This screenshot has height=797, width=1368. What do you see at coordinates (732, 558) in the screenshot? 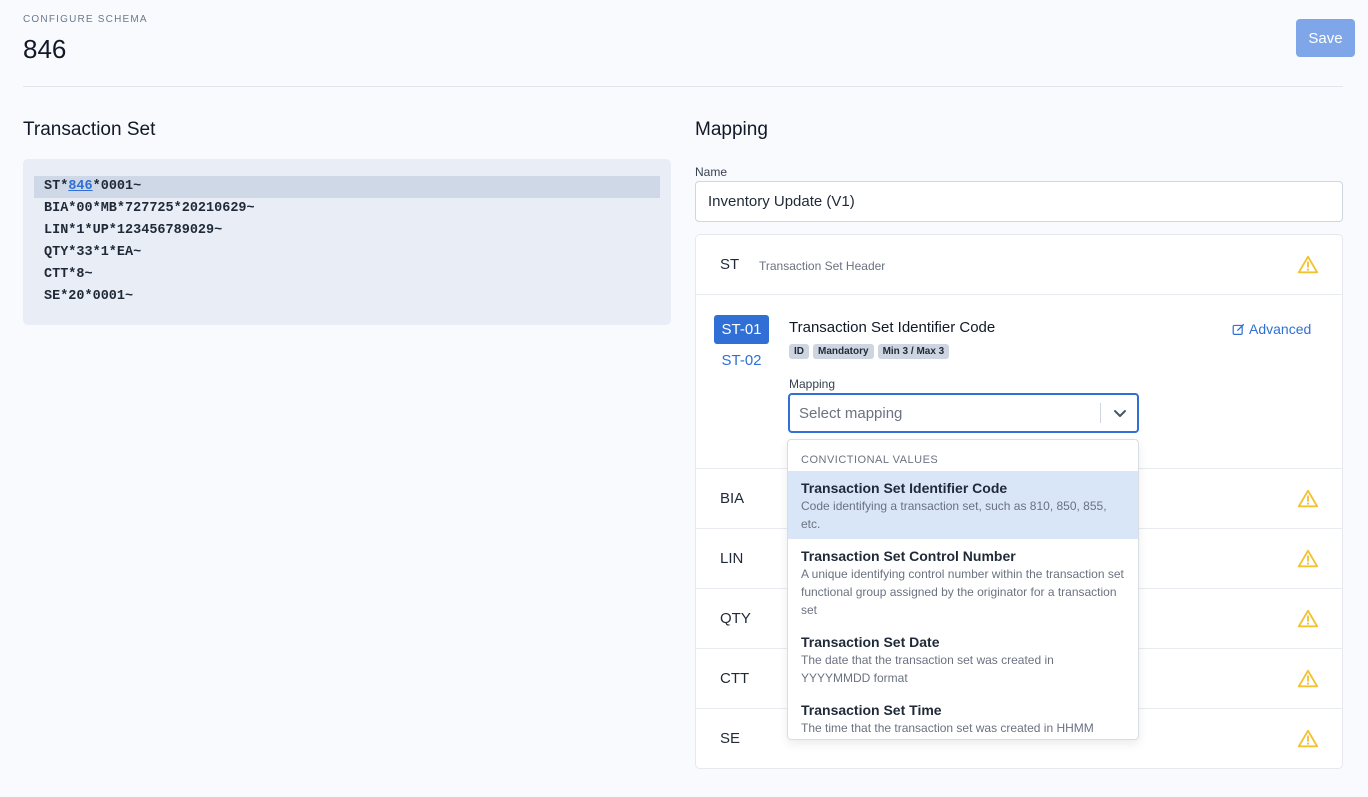
I see `segment-code: LIN` at bounding box center [732, 558].